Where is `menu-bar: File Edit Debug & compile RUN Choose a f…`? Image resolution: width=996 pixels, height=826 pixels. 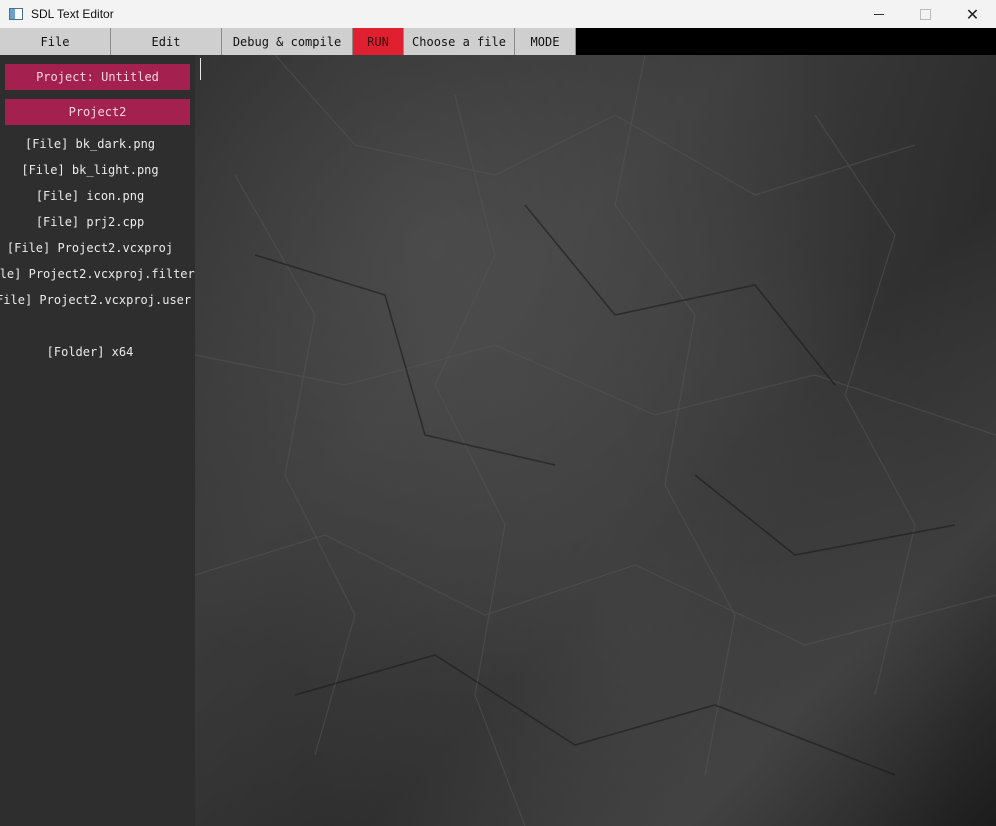 menu-bar: File Edit Debug & compile RUN Choose a f… is located at coordinates (498, 41).